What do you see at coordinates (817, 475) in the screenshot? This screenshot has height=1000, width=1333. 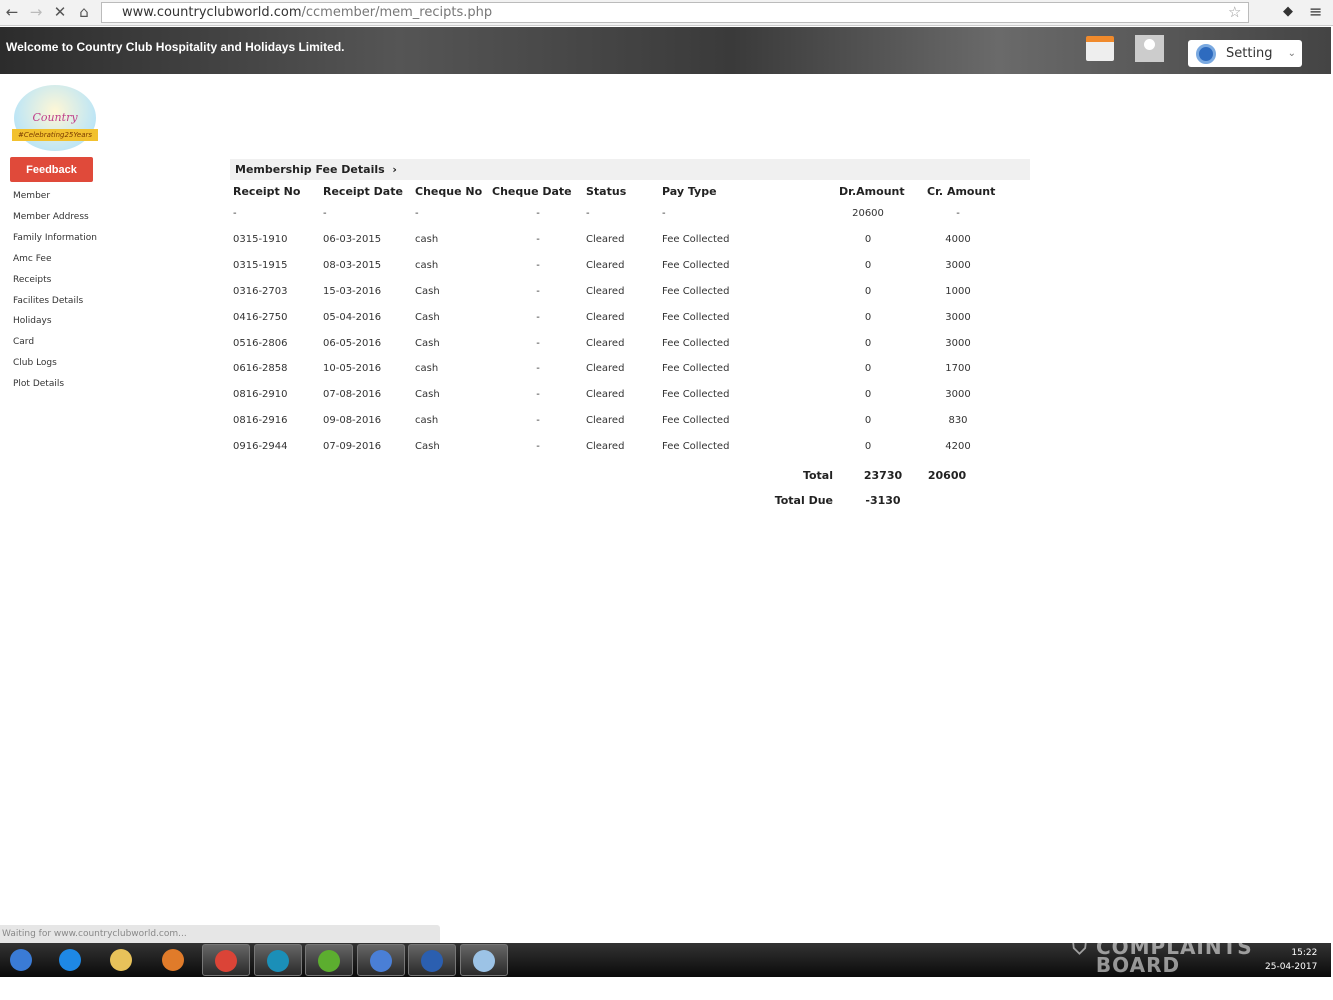 I see `total-label: Total` at bounding box center [817, 475].